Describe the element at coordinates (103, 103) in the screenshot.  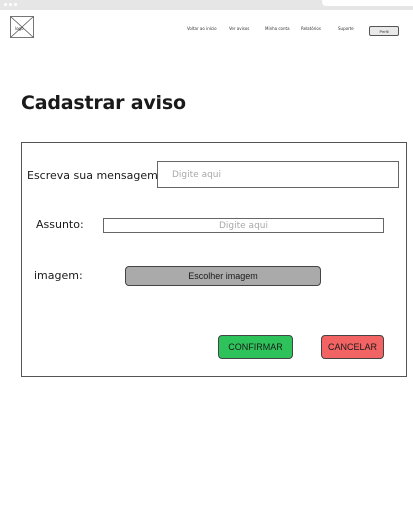
I see `page-title: Cadastrar aviso` at that location.